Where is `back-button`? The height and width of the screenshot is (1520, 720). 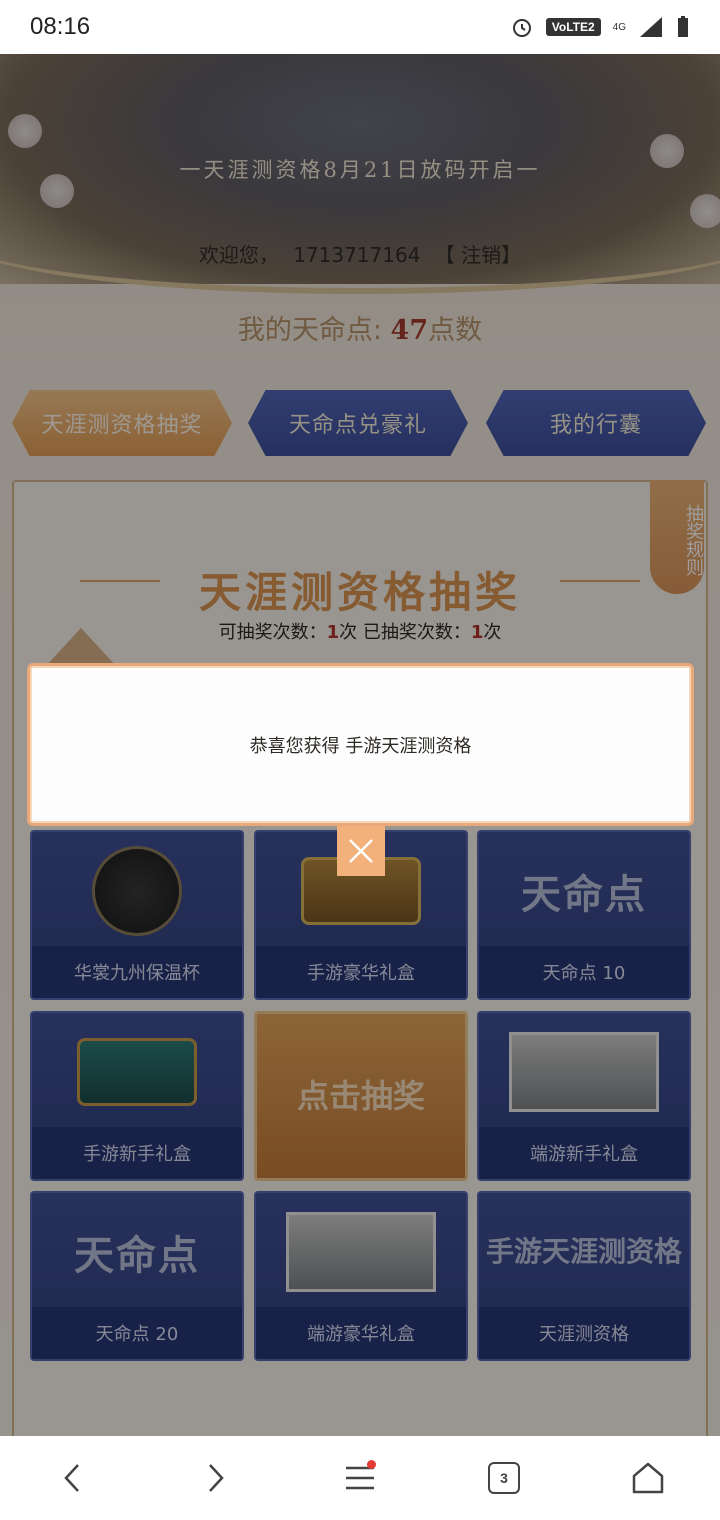
back-button is located at coordinates (72, 1478).